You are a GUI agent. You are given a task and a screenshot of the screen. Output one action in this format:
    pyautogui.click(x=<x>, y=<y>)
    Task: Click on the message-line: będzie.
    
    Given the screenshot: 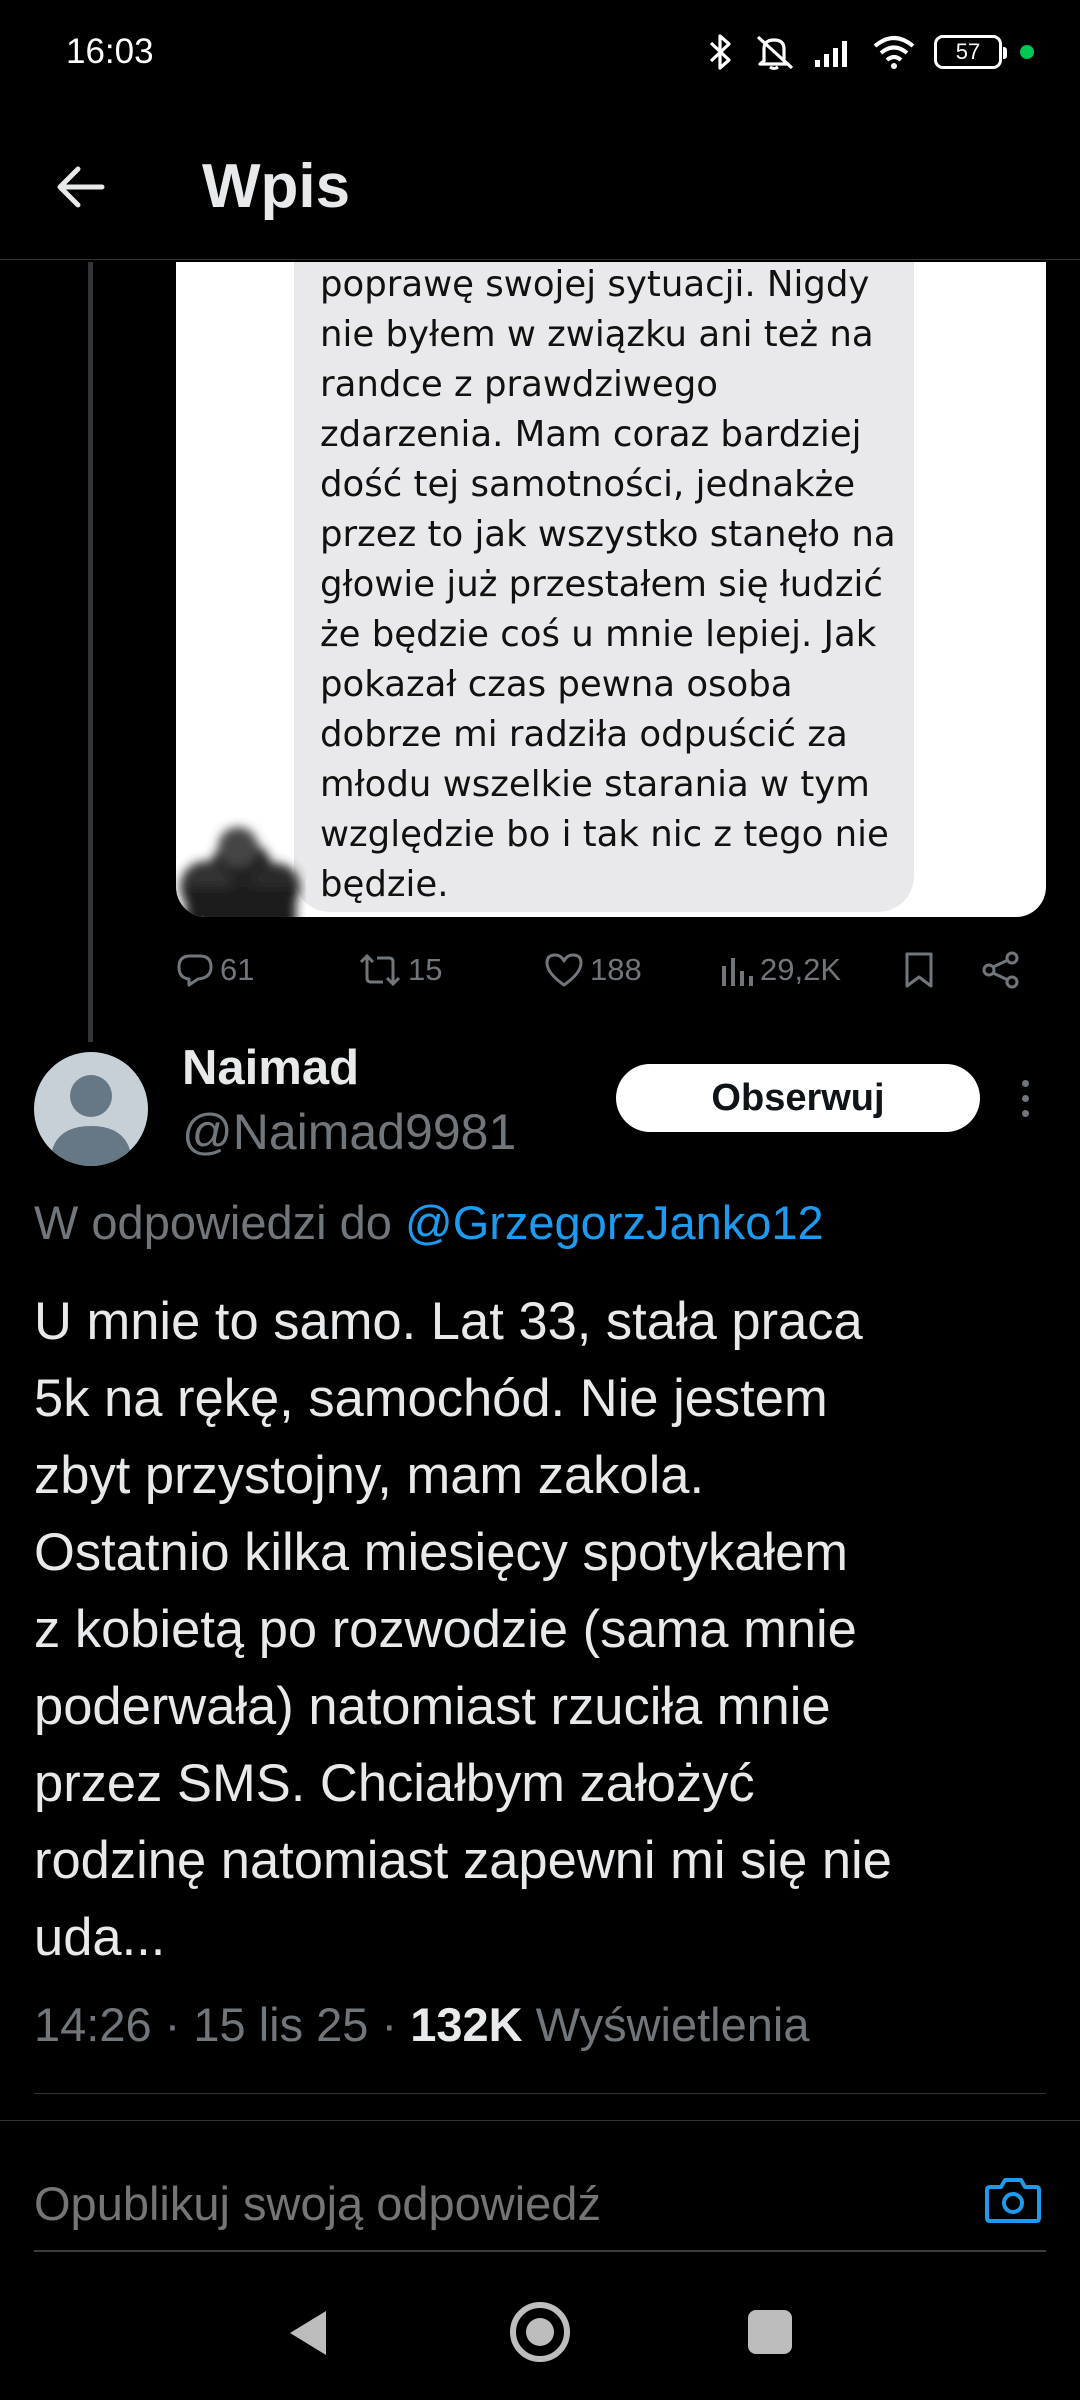 What is the action you would take?
    pyautogui.click(x=384, y=884)
    